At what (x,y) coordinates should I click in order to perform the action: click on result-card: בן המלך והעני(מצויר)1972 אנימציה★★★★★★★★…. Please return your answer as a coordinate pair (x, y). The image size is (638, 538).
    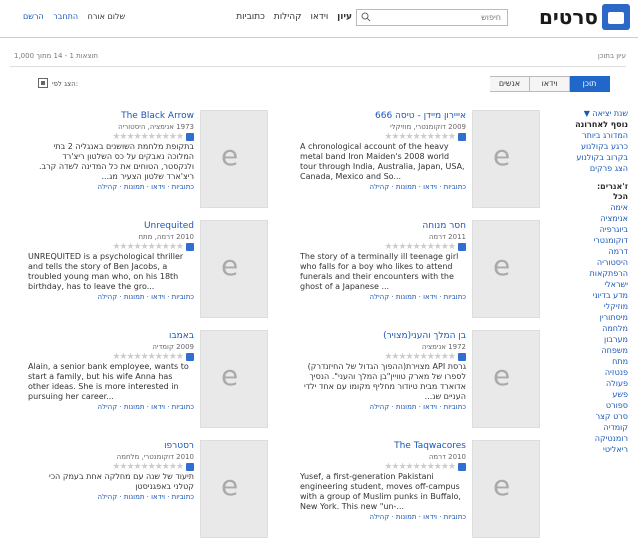
    Looking at the image, I should click on (420, 379).